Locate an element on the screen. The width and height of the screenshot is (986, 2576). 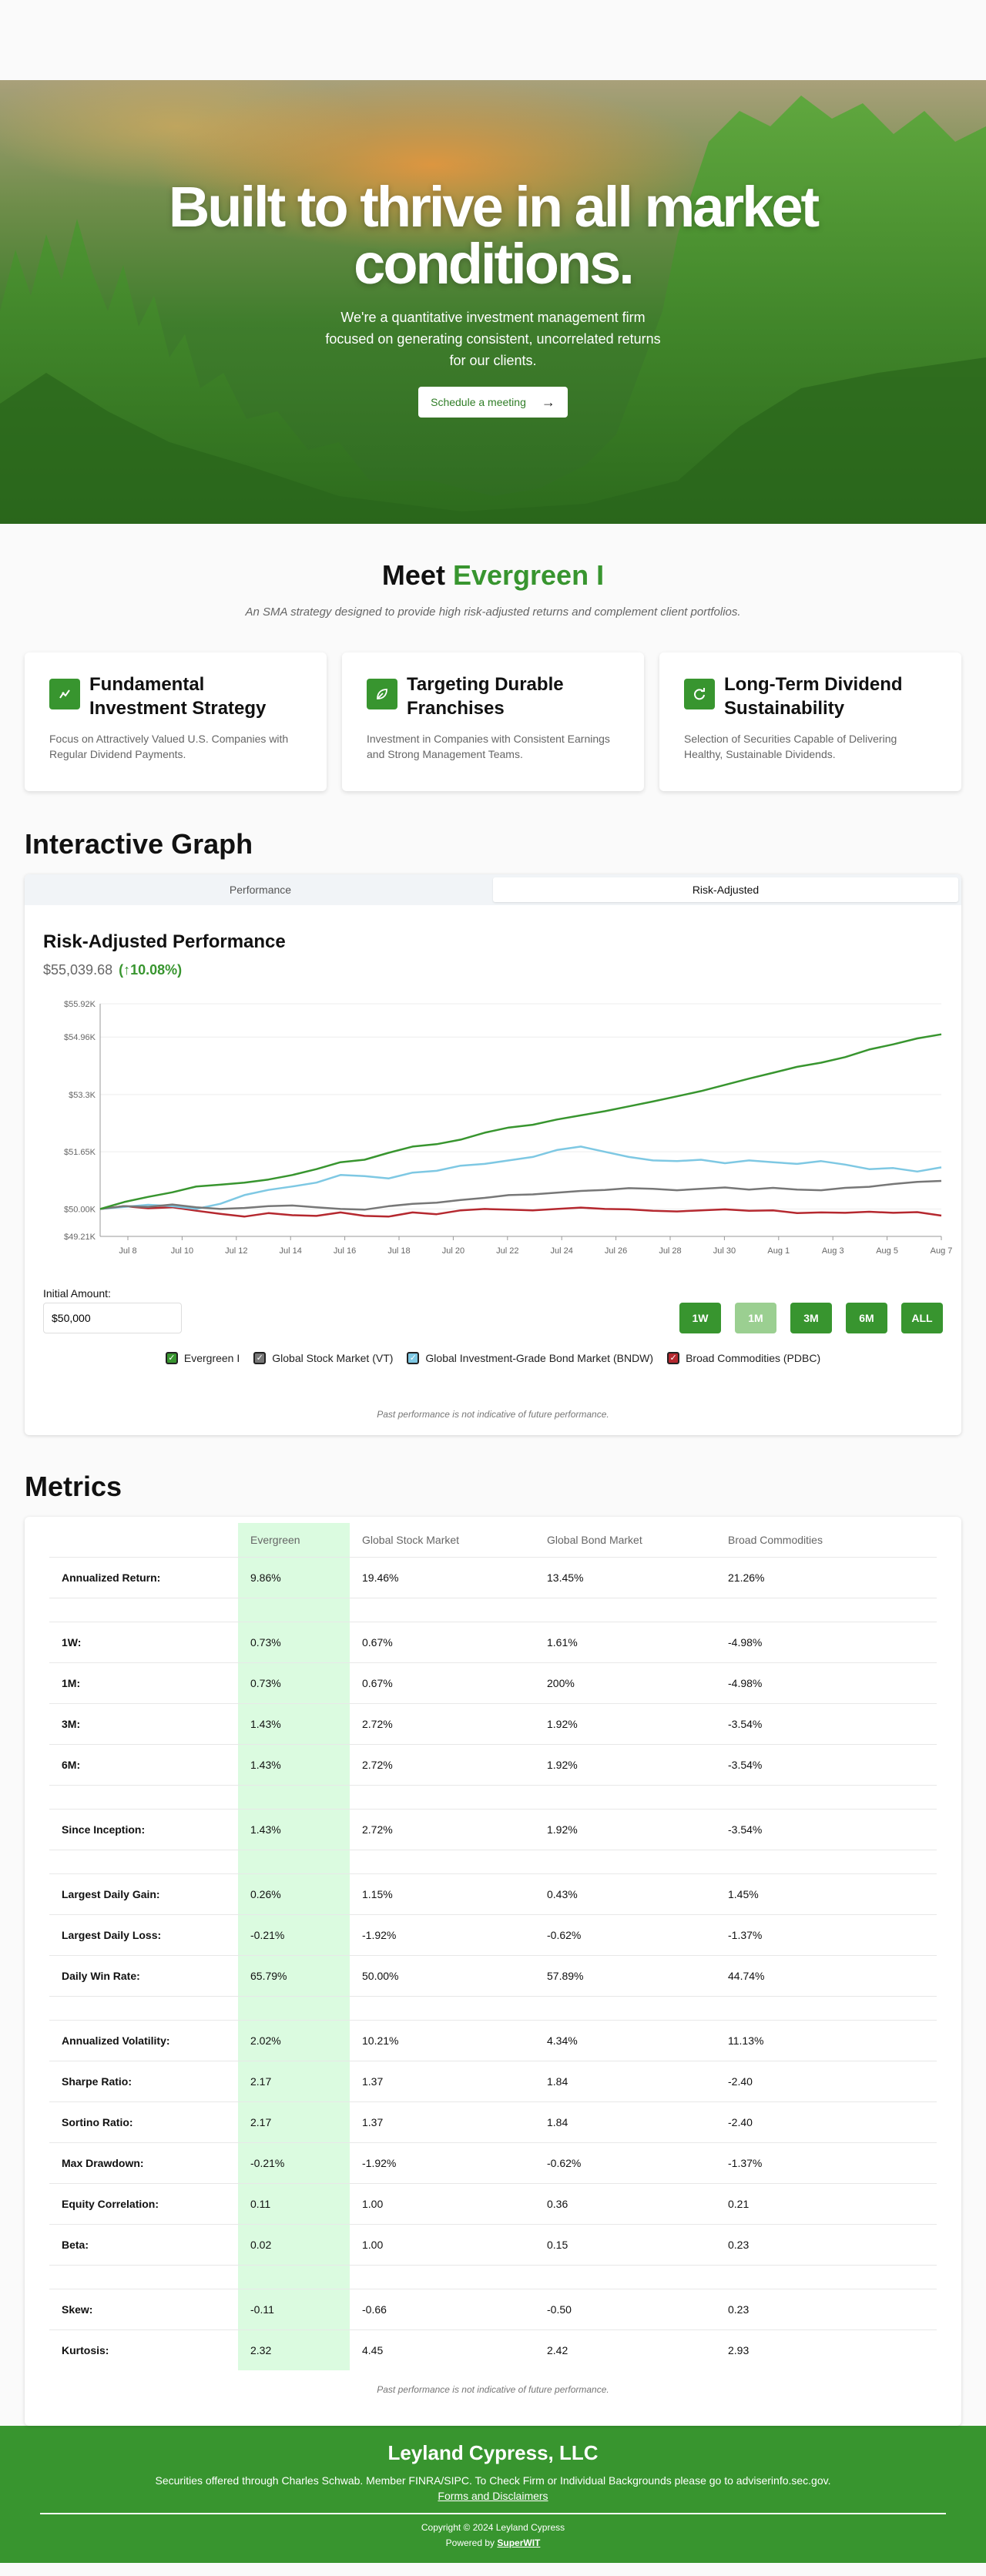
superwit-link: SuperWIT is located at coordinates (518, 2542).